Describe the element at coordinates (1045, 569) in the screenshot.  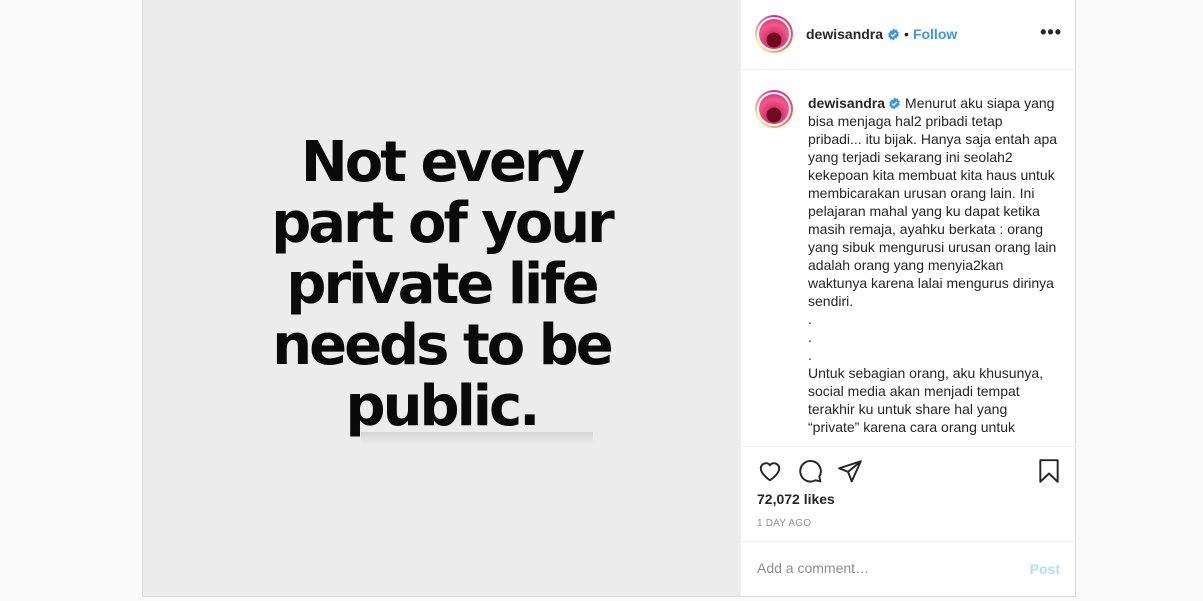
I see `post-comment-button: Post` at that location.